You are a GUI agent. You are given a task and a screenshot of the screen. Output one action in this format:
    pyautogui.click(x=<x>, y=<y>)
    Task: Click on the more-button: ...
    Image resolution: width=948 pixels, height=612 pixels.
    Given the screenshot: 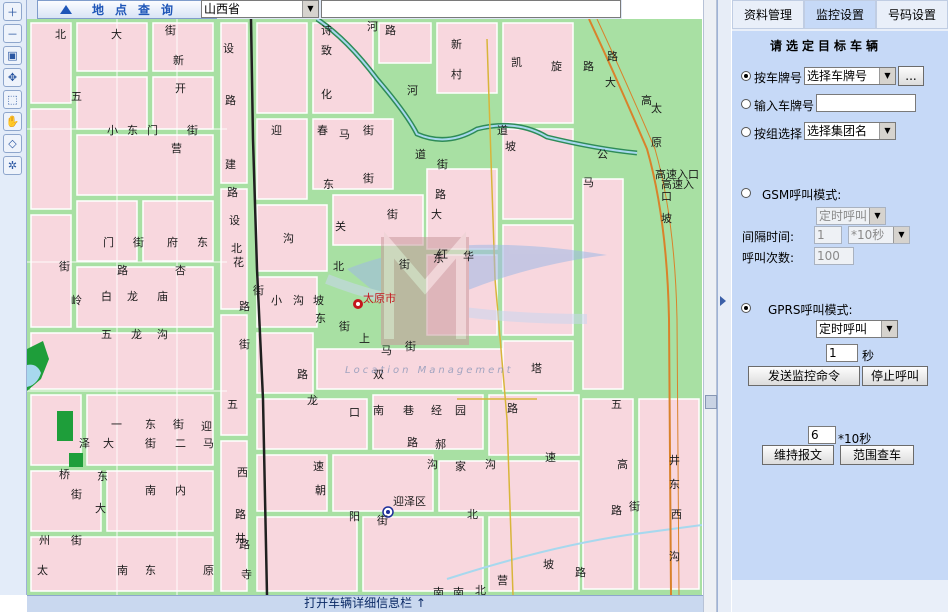 What is the action you would take?
    pyautogui.click(x=911, y=76)
    